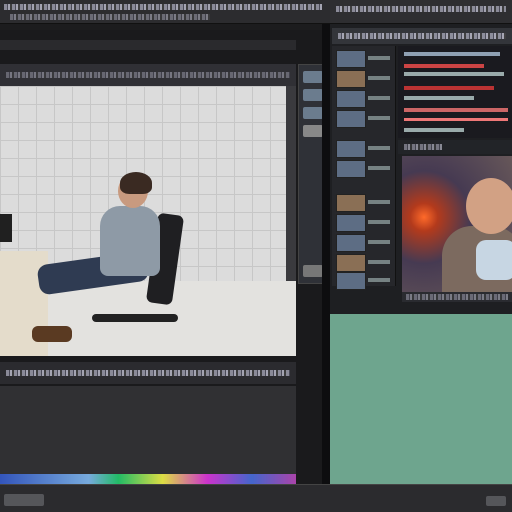 This screenshot has width=512, height=512. I want to click on title-bar-right, so click(421, 12).